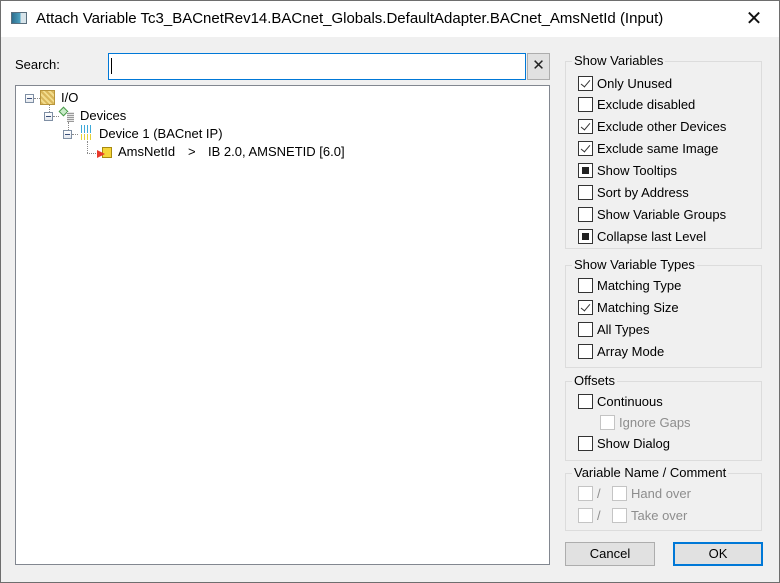 The image size is (780, 583). Describe the element at coordinates (634, 264) in the screenshot. I see `group-title: Show Variable Types` at that location.